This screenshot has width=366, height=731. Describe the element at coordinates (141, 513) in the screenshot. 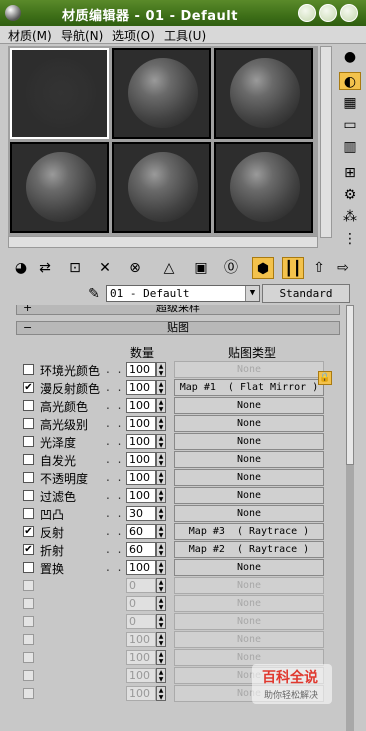

I see `map-amount-input: 30` at that location.